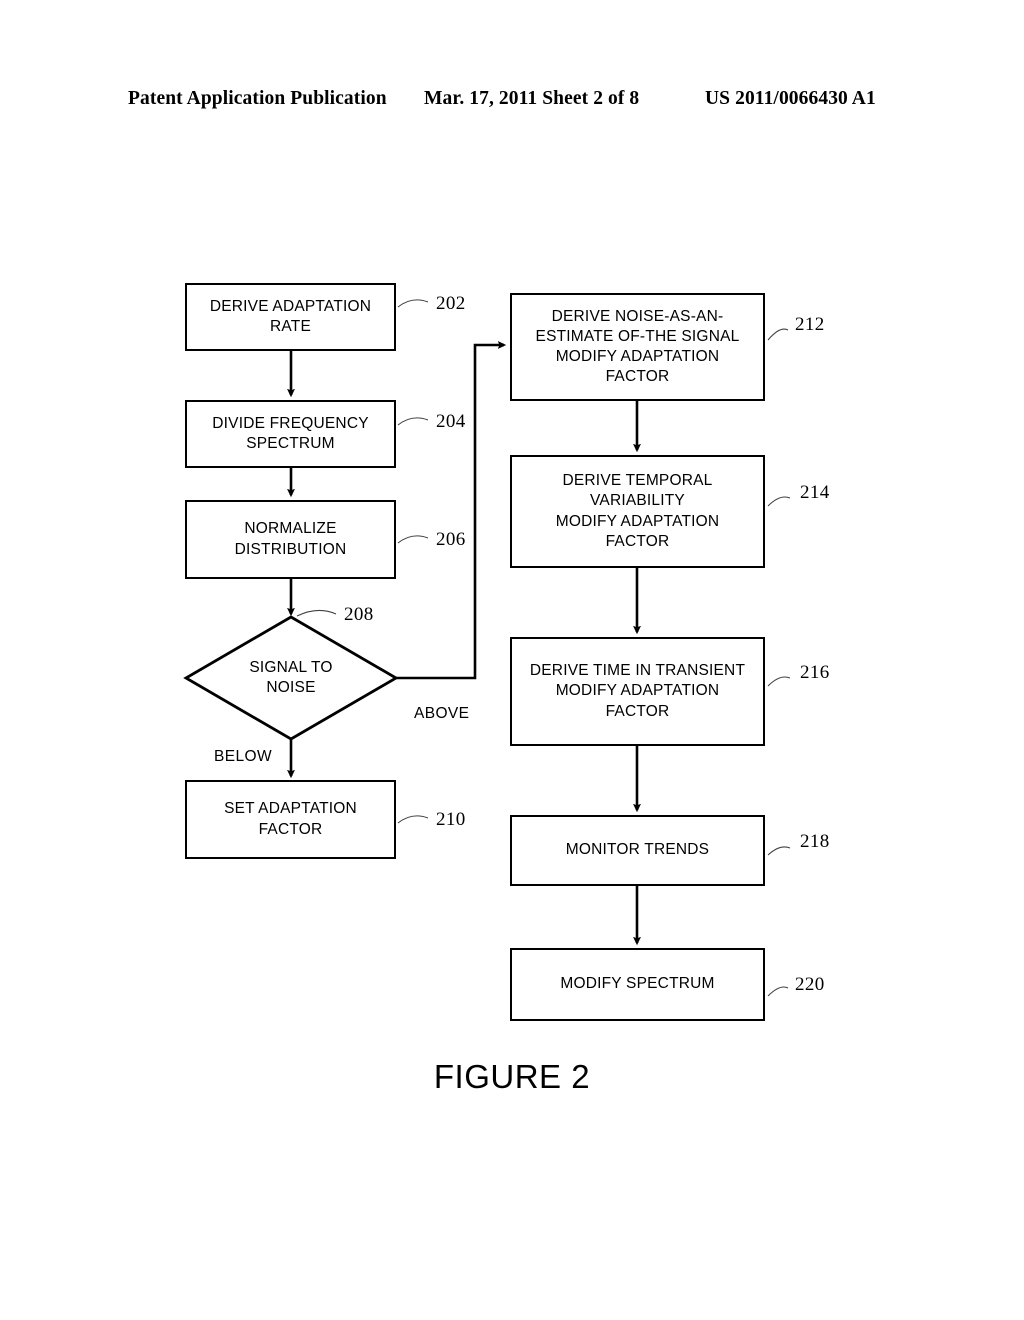  I want to click on flow-node-218-label: MONITOR TRENDS, so click(637, 850).